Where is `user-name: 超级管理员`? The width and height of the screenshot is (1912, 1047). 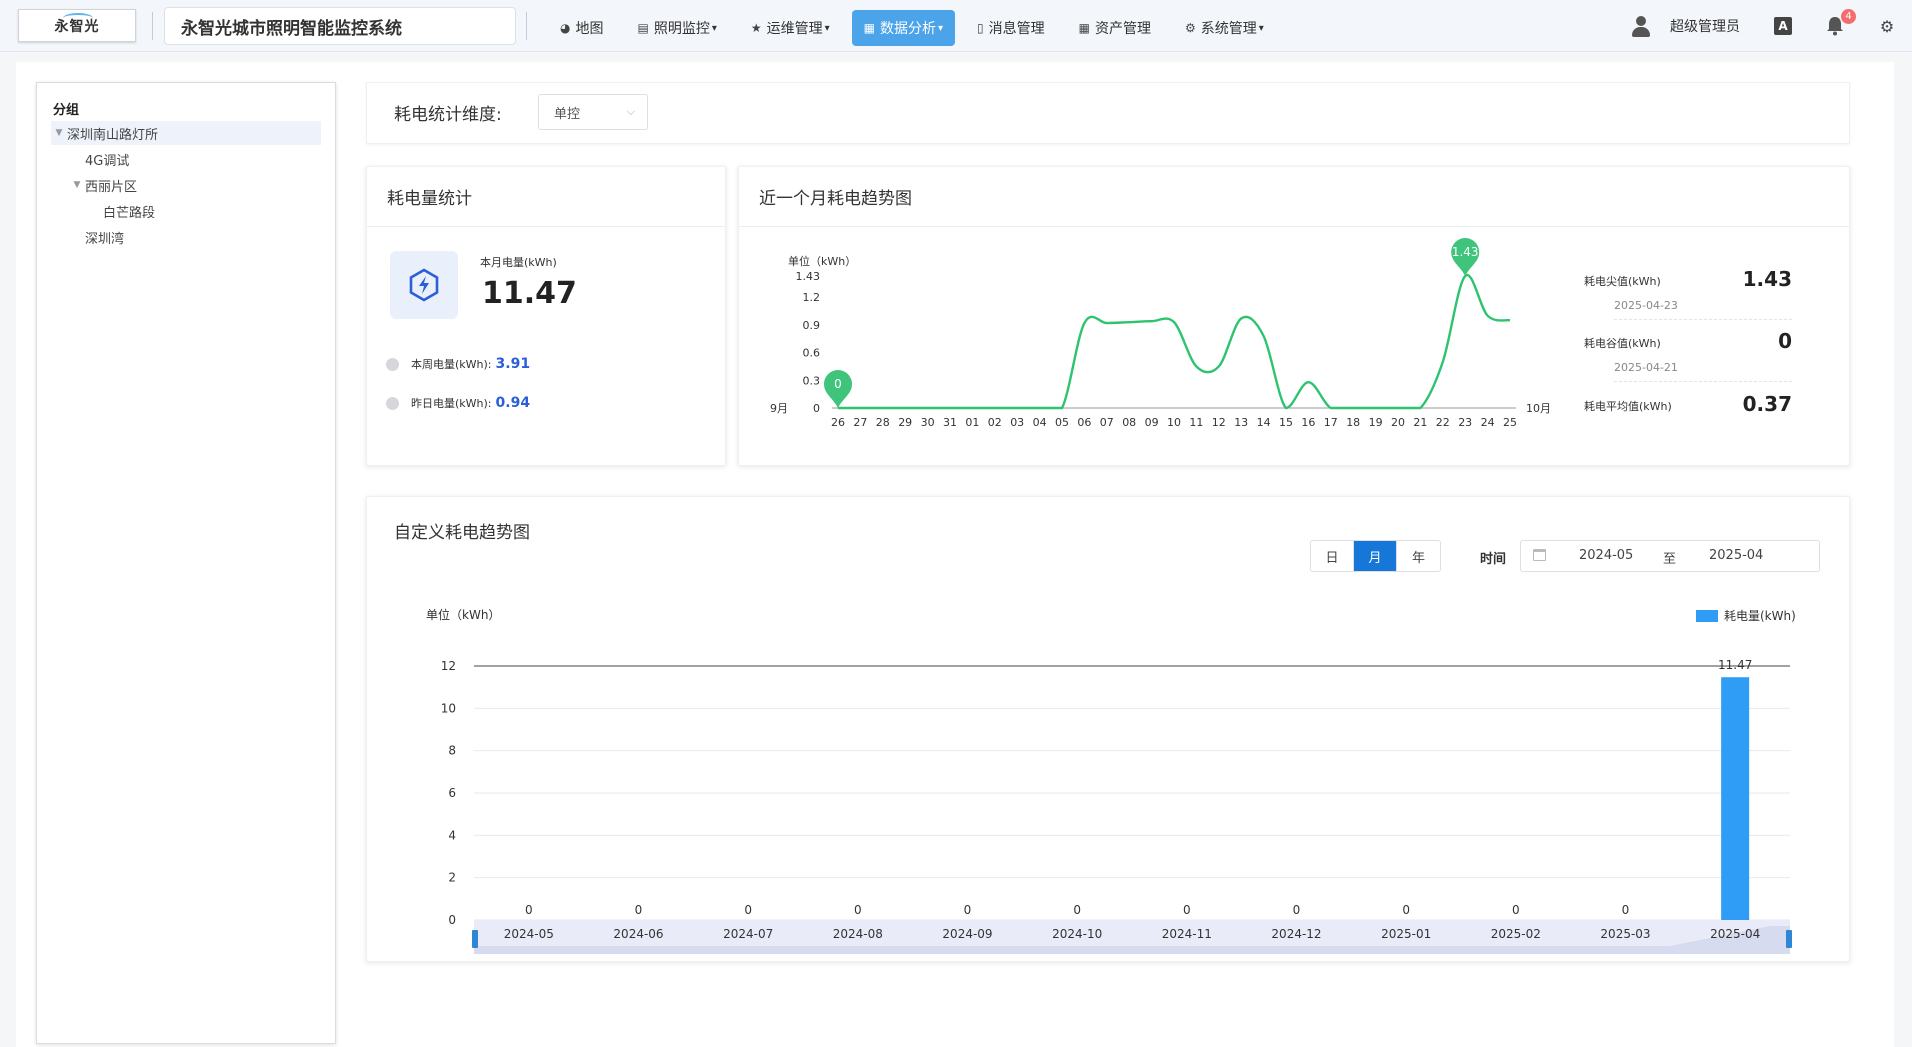
user-name: 超级管理员 is located at coordinates (1705, 26).